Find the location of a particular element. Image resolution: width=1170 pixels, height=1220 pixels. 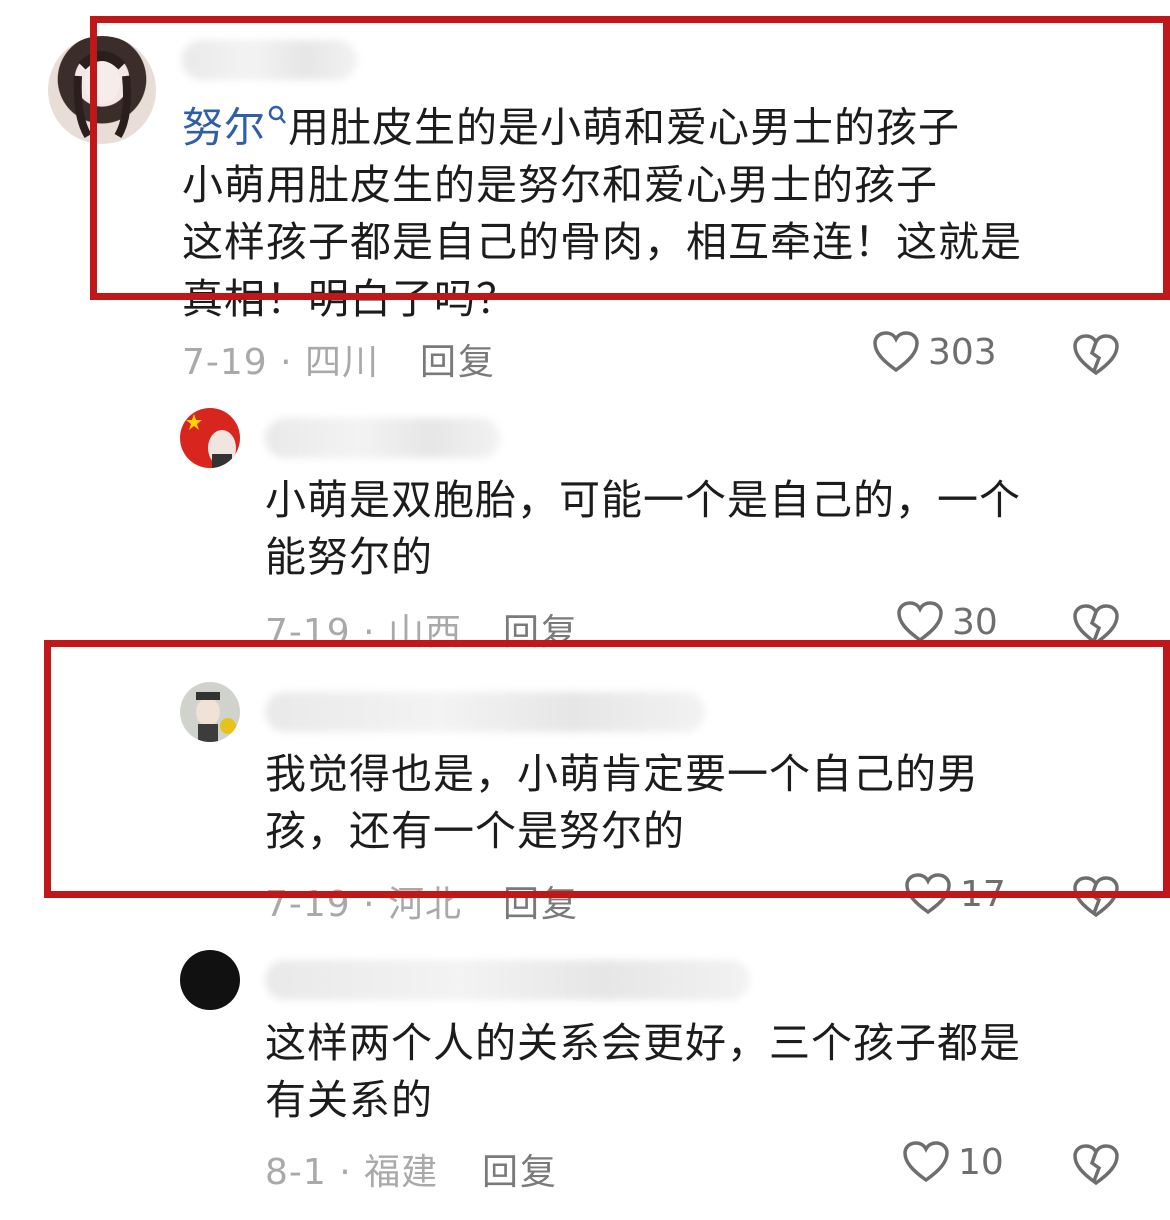

date-location: 7-19 · 四川 is located at coordinates (281, 362).